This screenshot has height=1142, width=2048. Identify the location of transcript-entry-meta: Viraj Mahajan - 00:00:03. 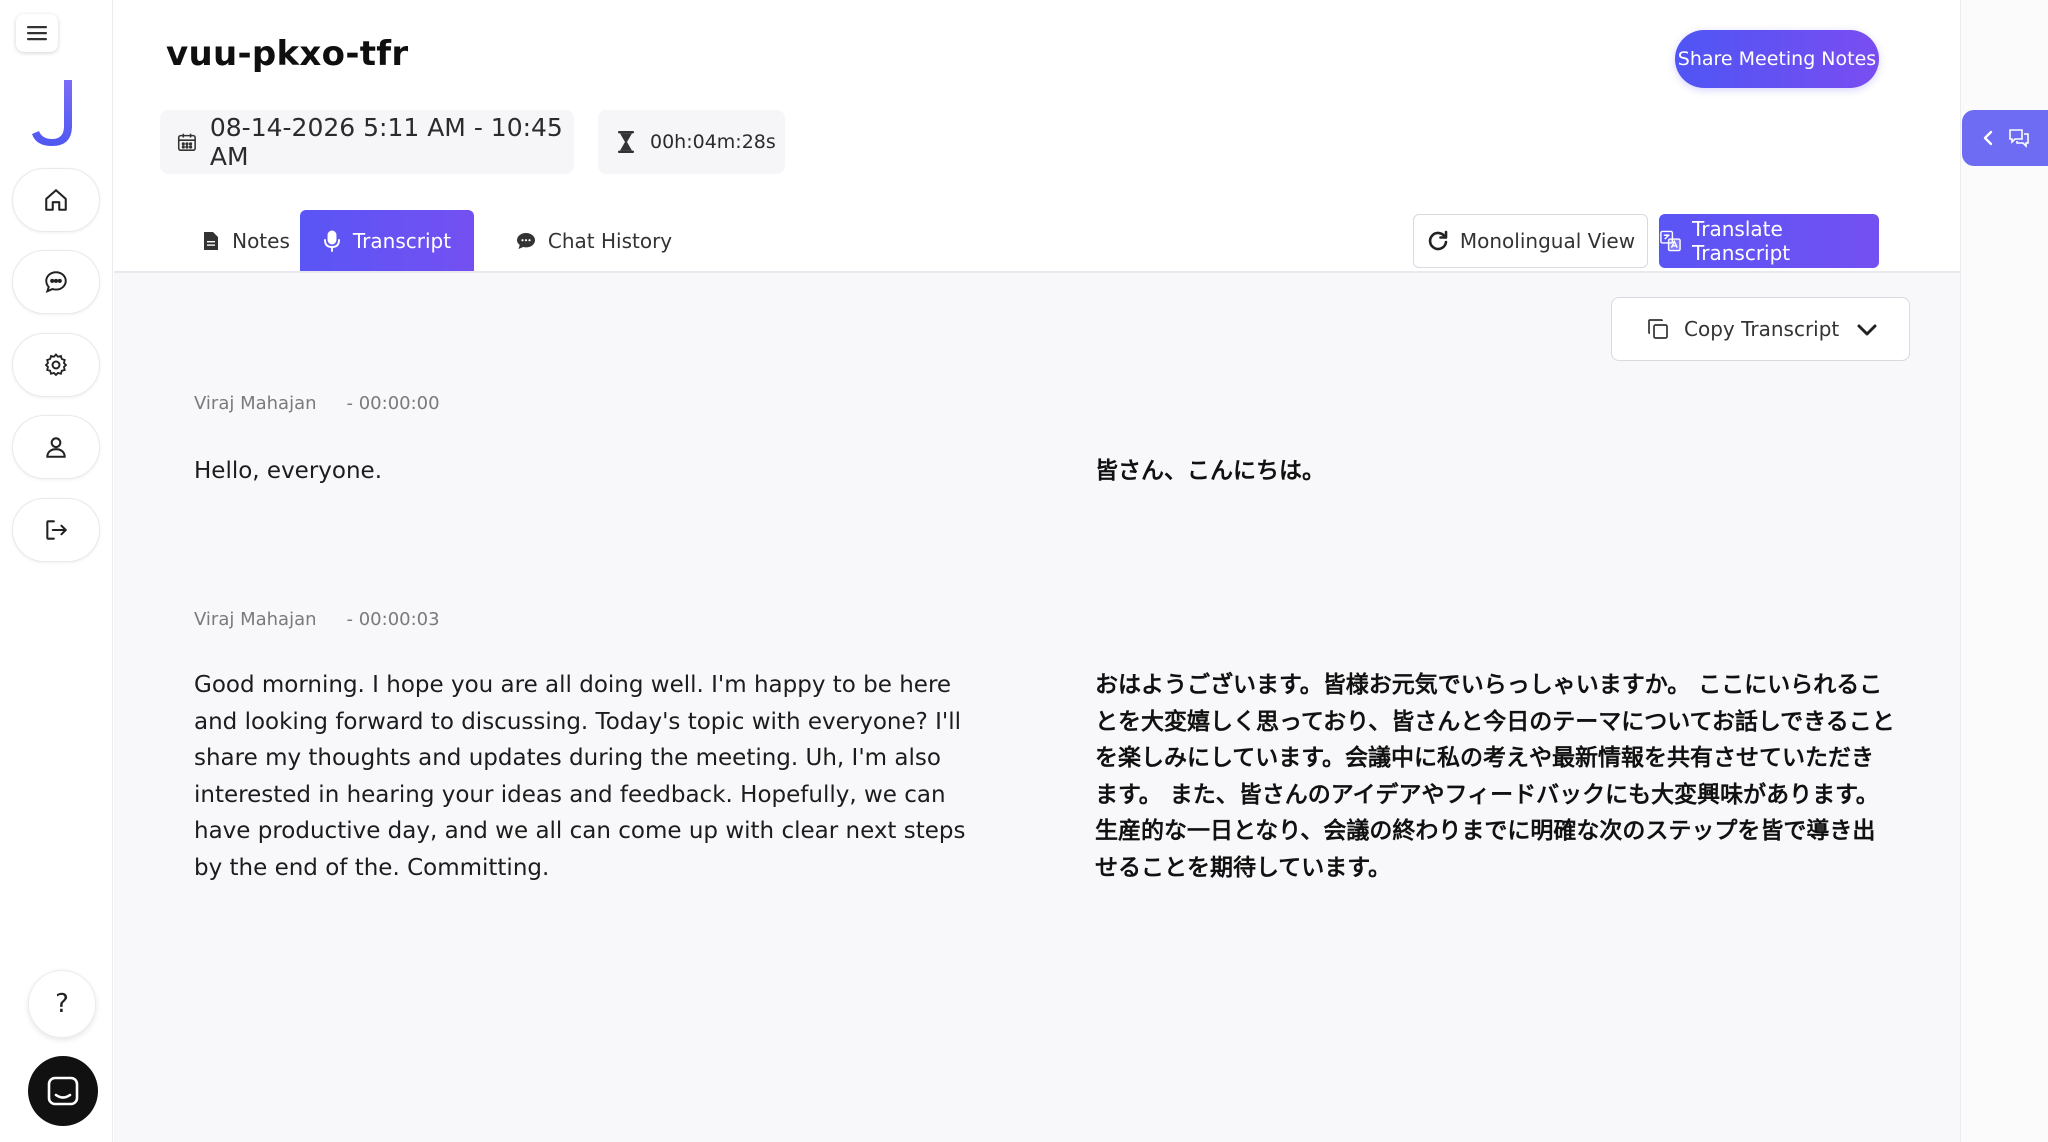
(317, 619).